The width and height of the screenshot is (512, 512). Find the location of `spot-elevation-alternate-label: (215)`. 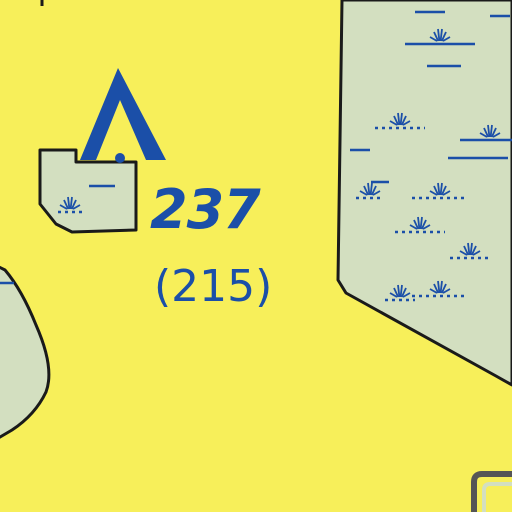

spot-elevation-alternate-label: (215) is located at coordinates (213, 286).